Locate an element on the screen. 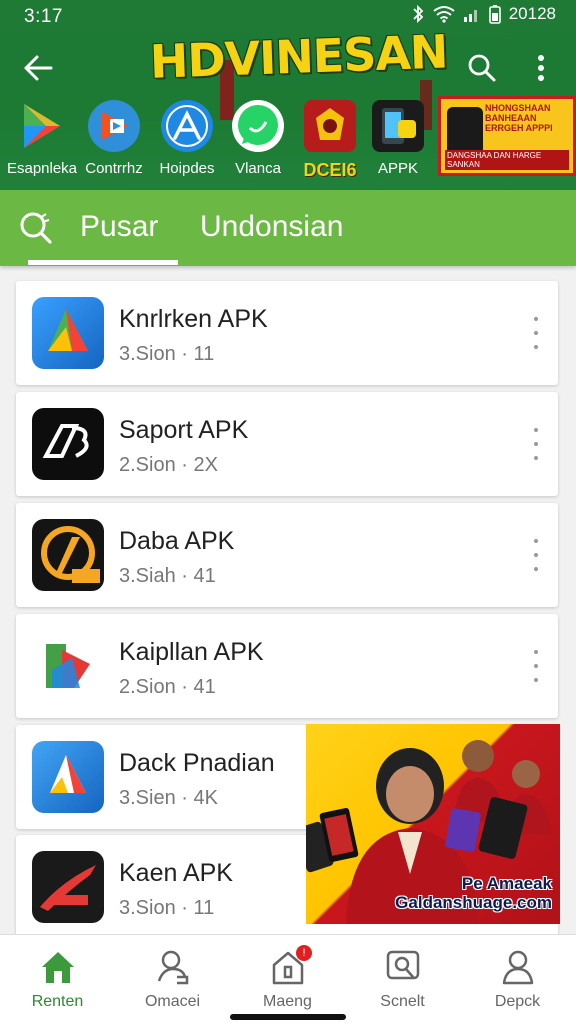 The image size is (576, 1024). shortcut-label: Contrrhz is located at coordinates (114, 168).